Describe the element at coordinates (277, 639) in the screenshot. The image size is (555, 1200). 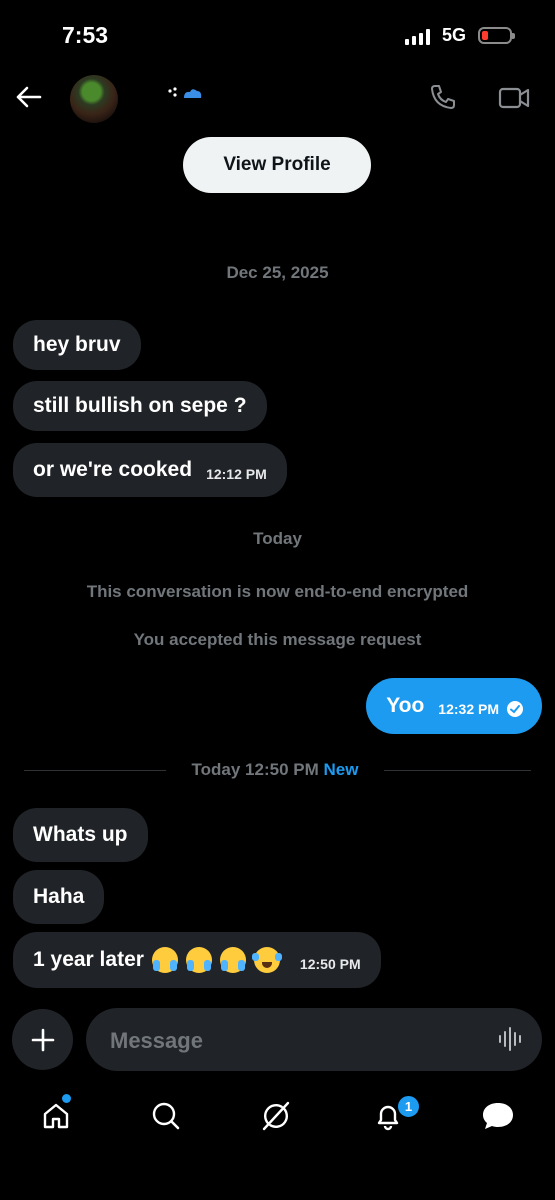
I see `system-message: You accepted this message request` at that location.